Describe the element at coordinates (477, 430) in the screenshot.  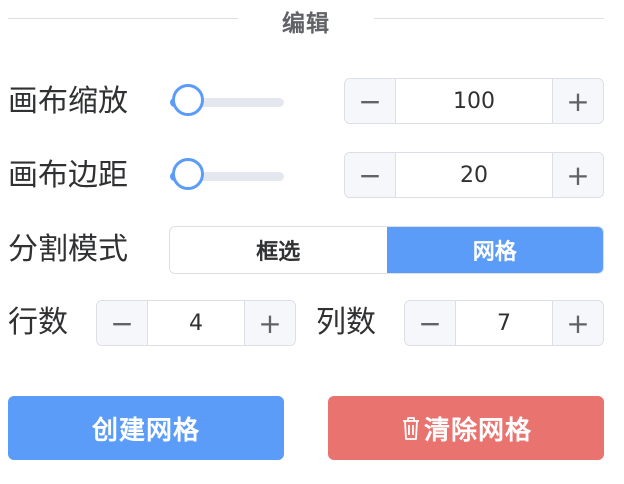
I see `clear-grid-label: 清除网格` at that location.